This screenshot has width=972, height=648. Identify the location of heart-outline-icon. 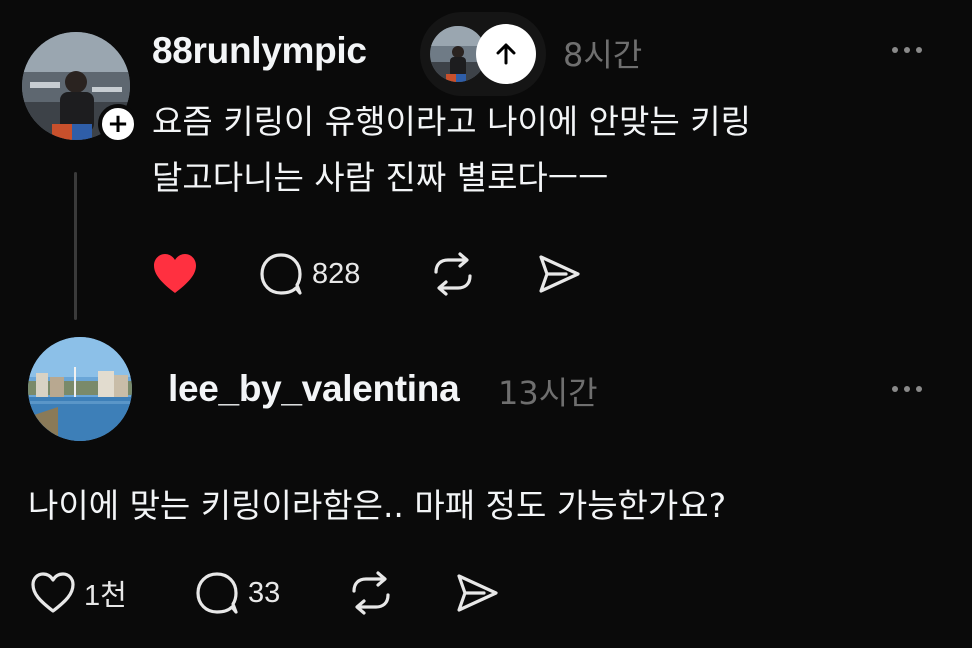
(53, 592).